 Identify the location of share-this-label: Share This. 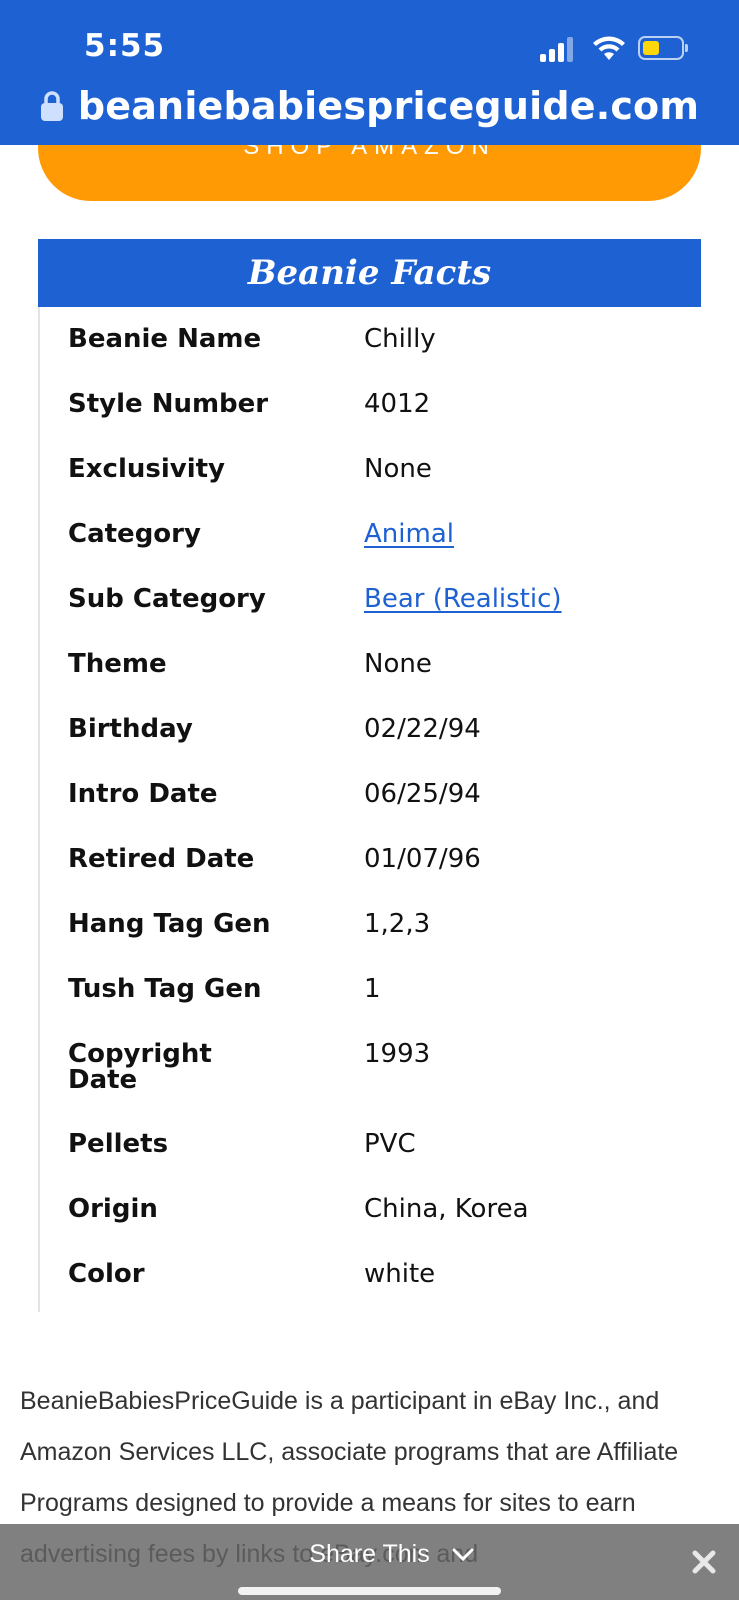
(369, 1554).